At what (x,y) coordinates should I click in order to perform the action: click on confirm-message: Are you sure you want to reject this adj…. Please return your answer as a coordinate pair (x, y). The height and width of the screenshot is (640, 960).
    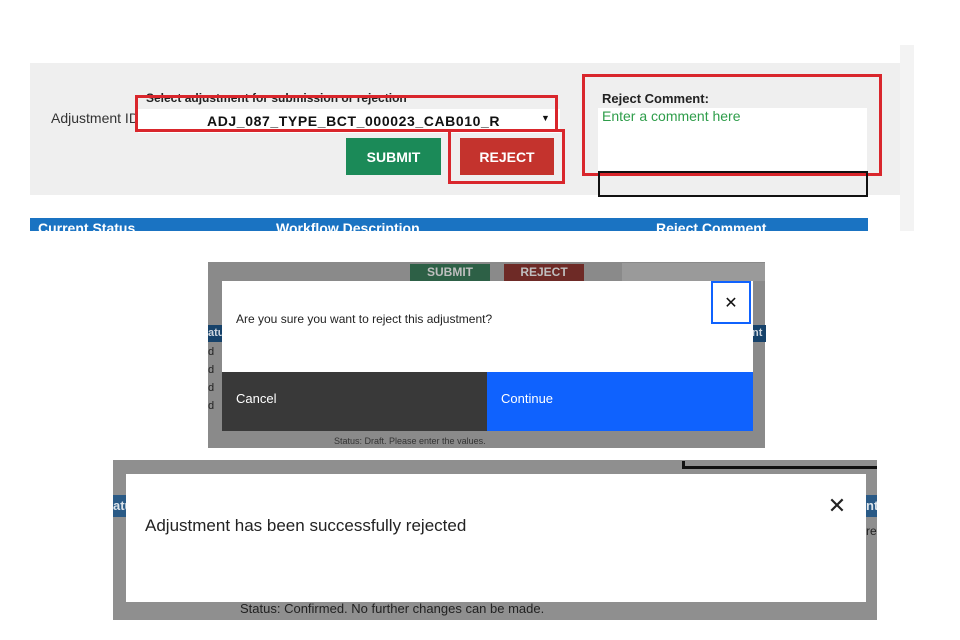
    Looking at the image, I should click on (364, 319).